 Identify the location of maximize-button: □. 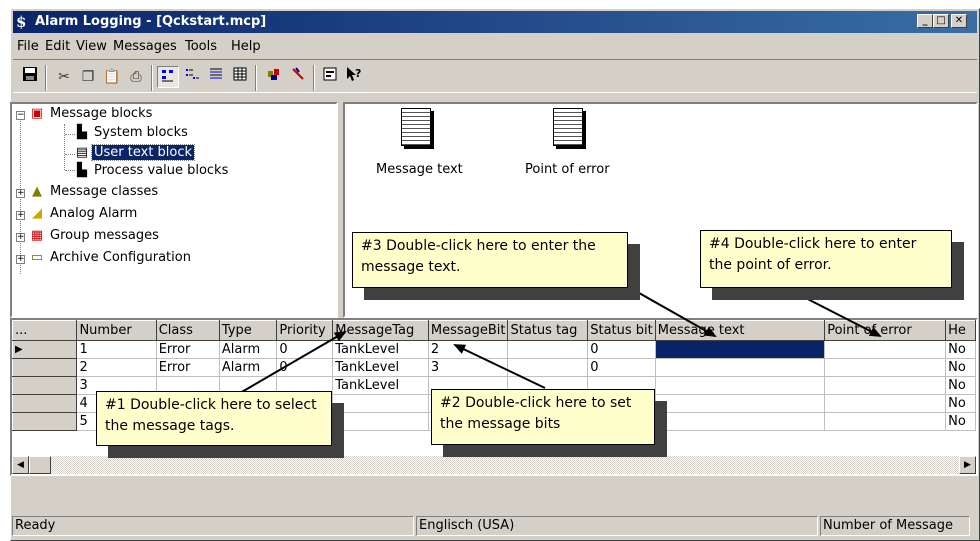
(941, 21).